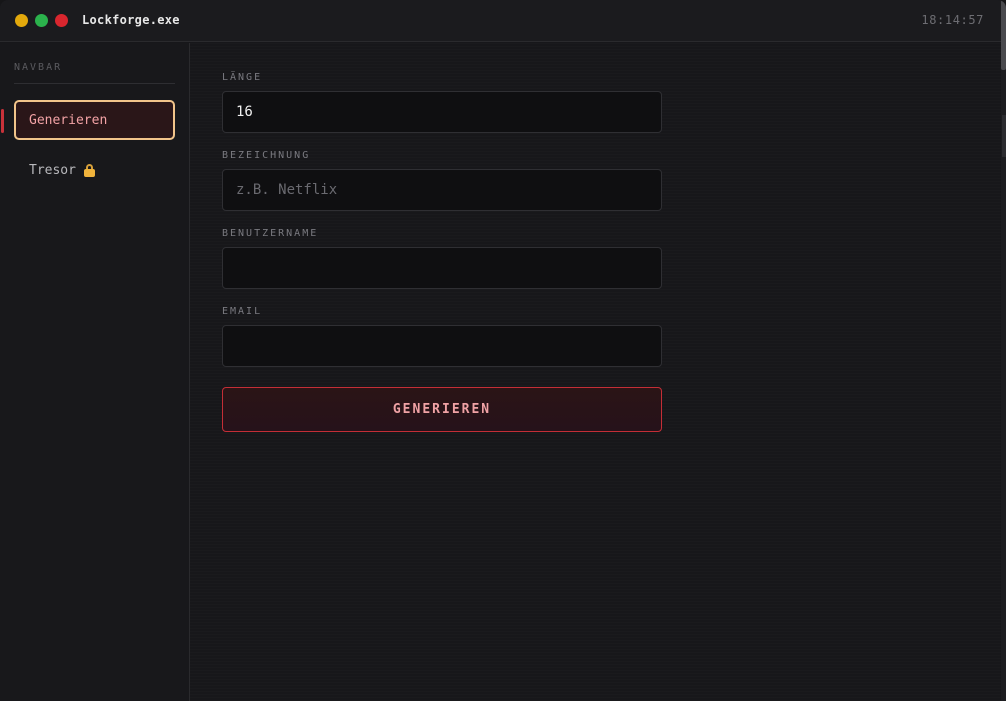  What do you see at coordinates (242, 311) in the screenshot?
I see `email-label: EMAIL` at bounding box center [242, 311].